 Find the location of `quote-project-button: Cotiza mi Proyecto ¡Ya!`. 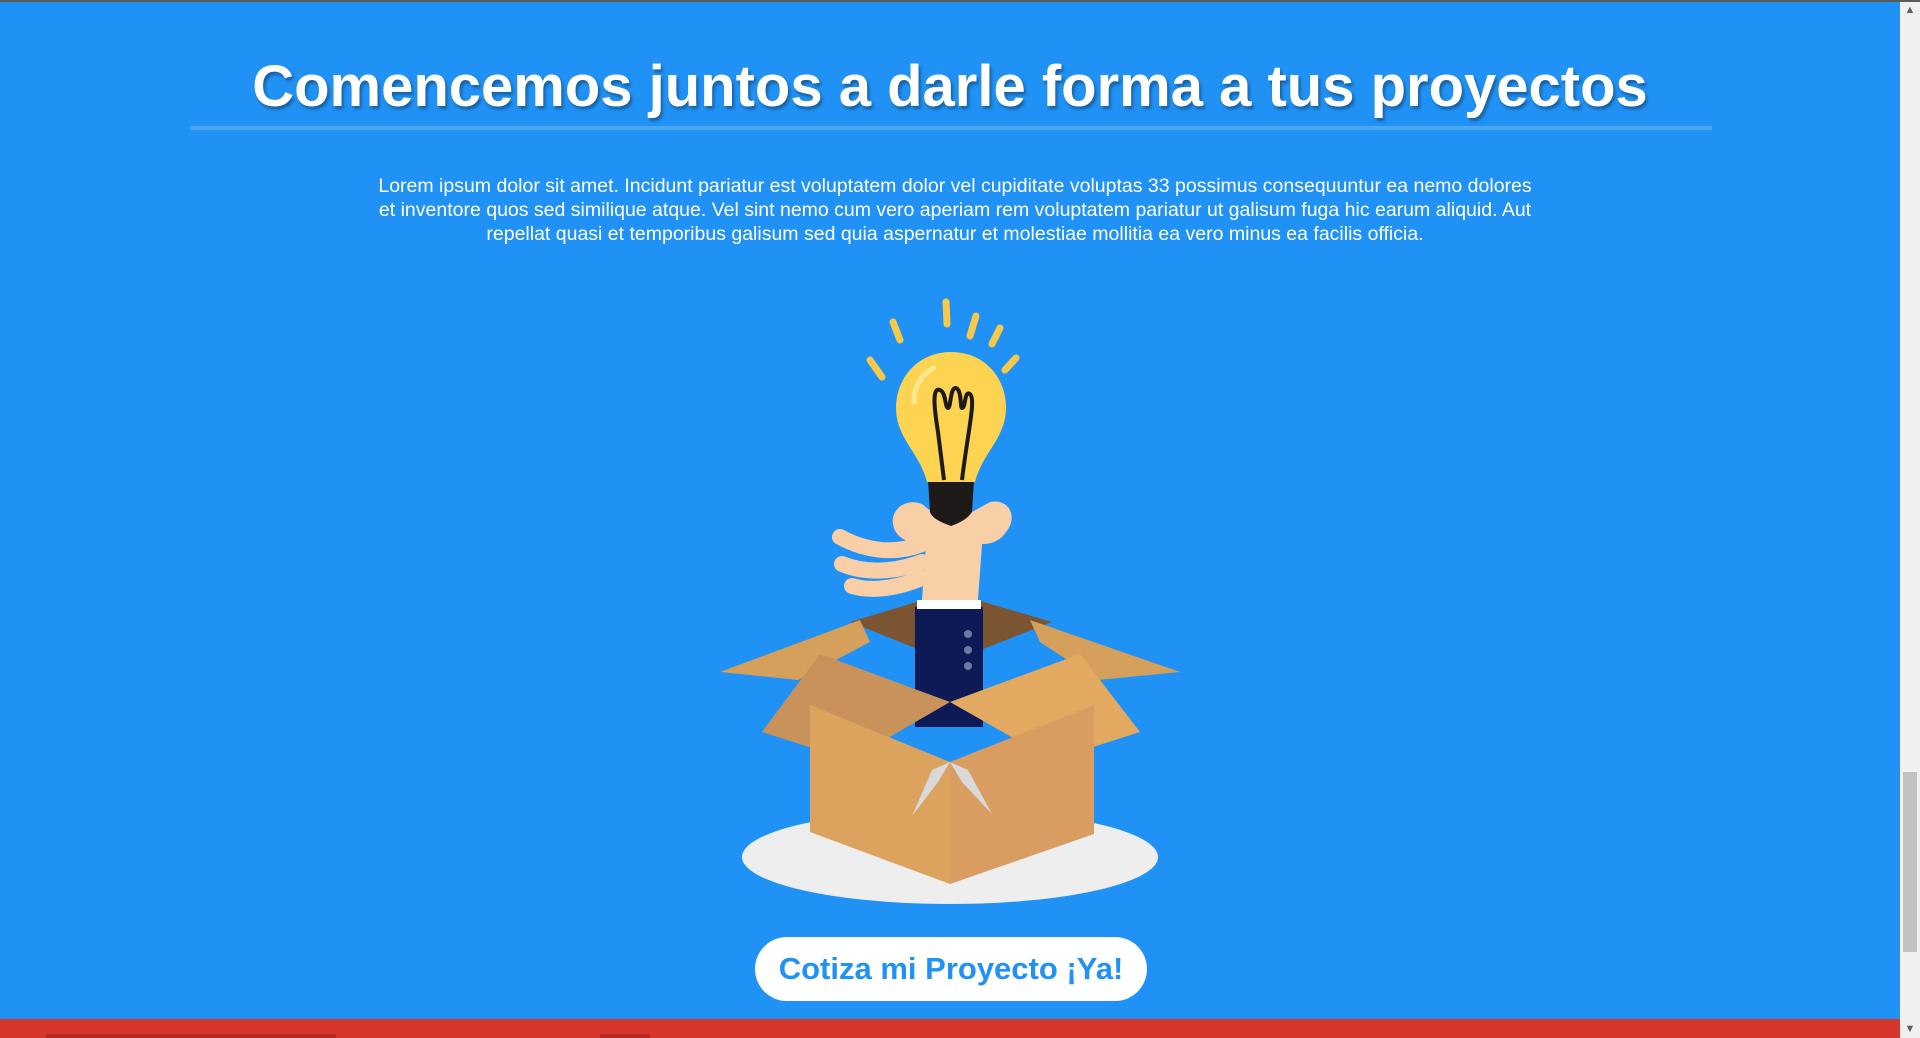

quote-project-button: Cotiza mi Proyecto ¡Ya! is located at coordinates (951, 969).